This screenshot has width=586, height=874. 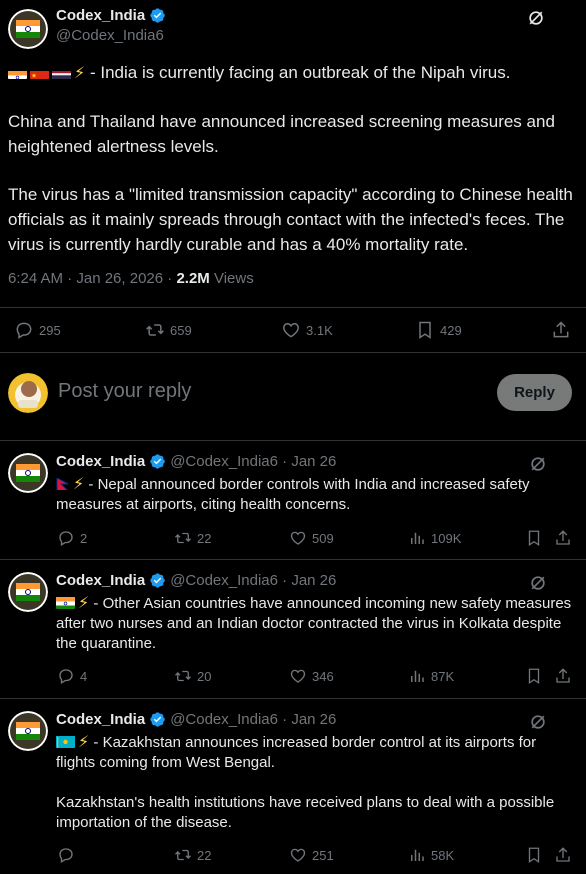 I want to click on reply-action: 4, so click(x=72, y=676).